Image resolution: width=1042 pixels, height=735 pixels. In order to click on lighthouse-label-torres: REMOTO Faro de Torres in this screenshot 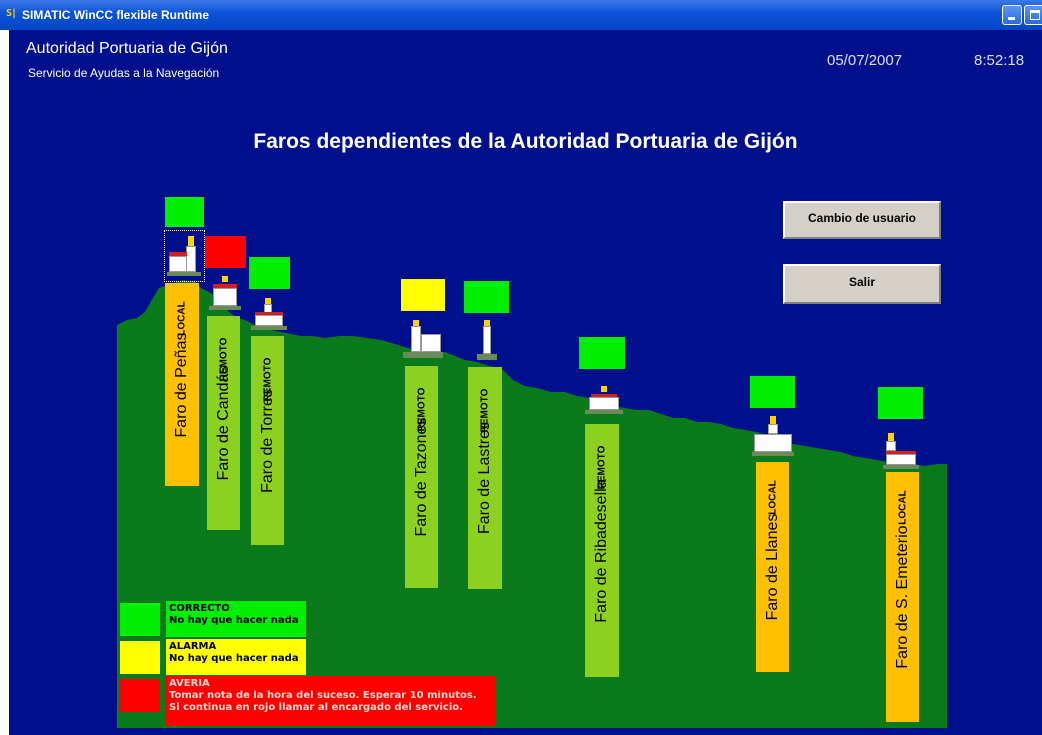, I will do `click(267, 440)`.